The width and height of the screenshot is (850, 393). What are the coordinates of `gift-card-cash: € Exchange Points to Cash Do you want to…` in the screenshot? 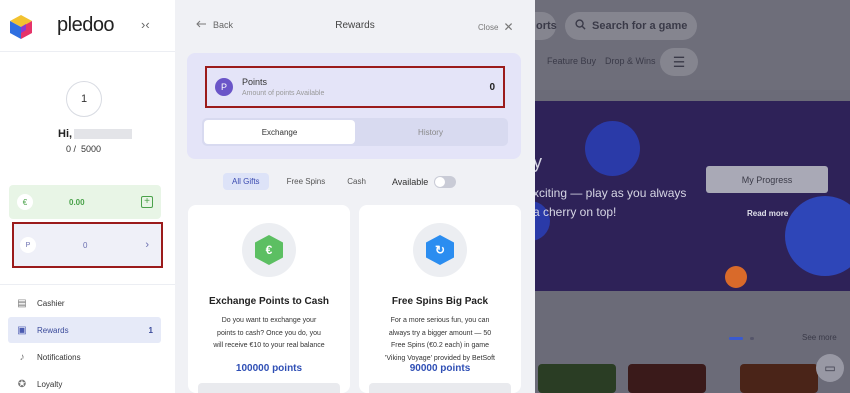 It's located at (269, 299).